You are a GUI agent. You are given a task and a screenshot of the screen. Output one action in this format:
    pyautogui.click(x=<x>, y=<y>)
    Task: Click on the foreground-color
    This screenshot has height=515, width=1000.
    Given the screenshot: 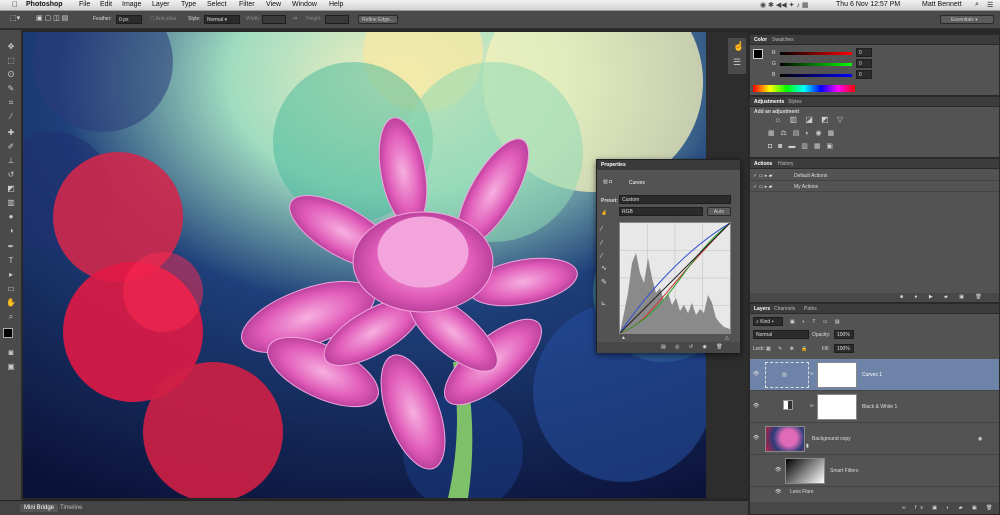 What is the action you would take?
    pyautogui.click(x=8, y=333)
    